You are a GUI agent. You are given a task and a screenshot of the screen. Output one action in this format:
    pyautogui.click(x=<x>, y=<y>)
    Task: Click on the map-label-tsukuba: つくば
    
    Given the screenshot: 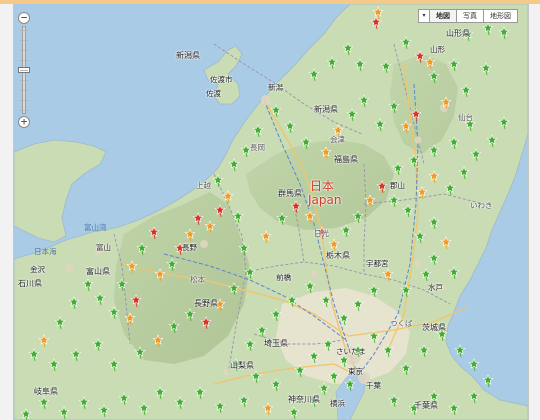 What is the action you would take?
    pyautogui.click(x=401, y=323)
    